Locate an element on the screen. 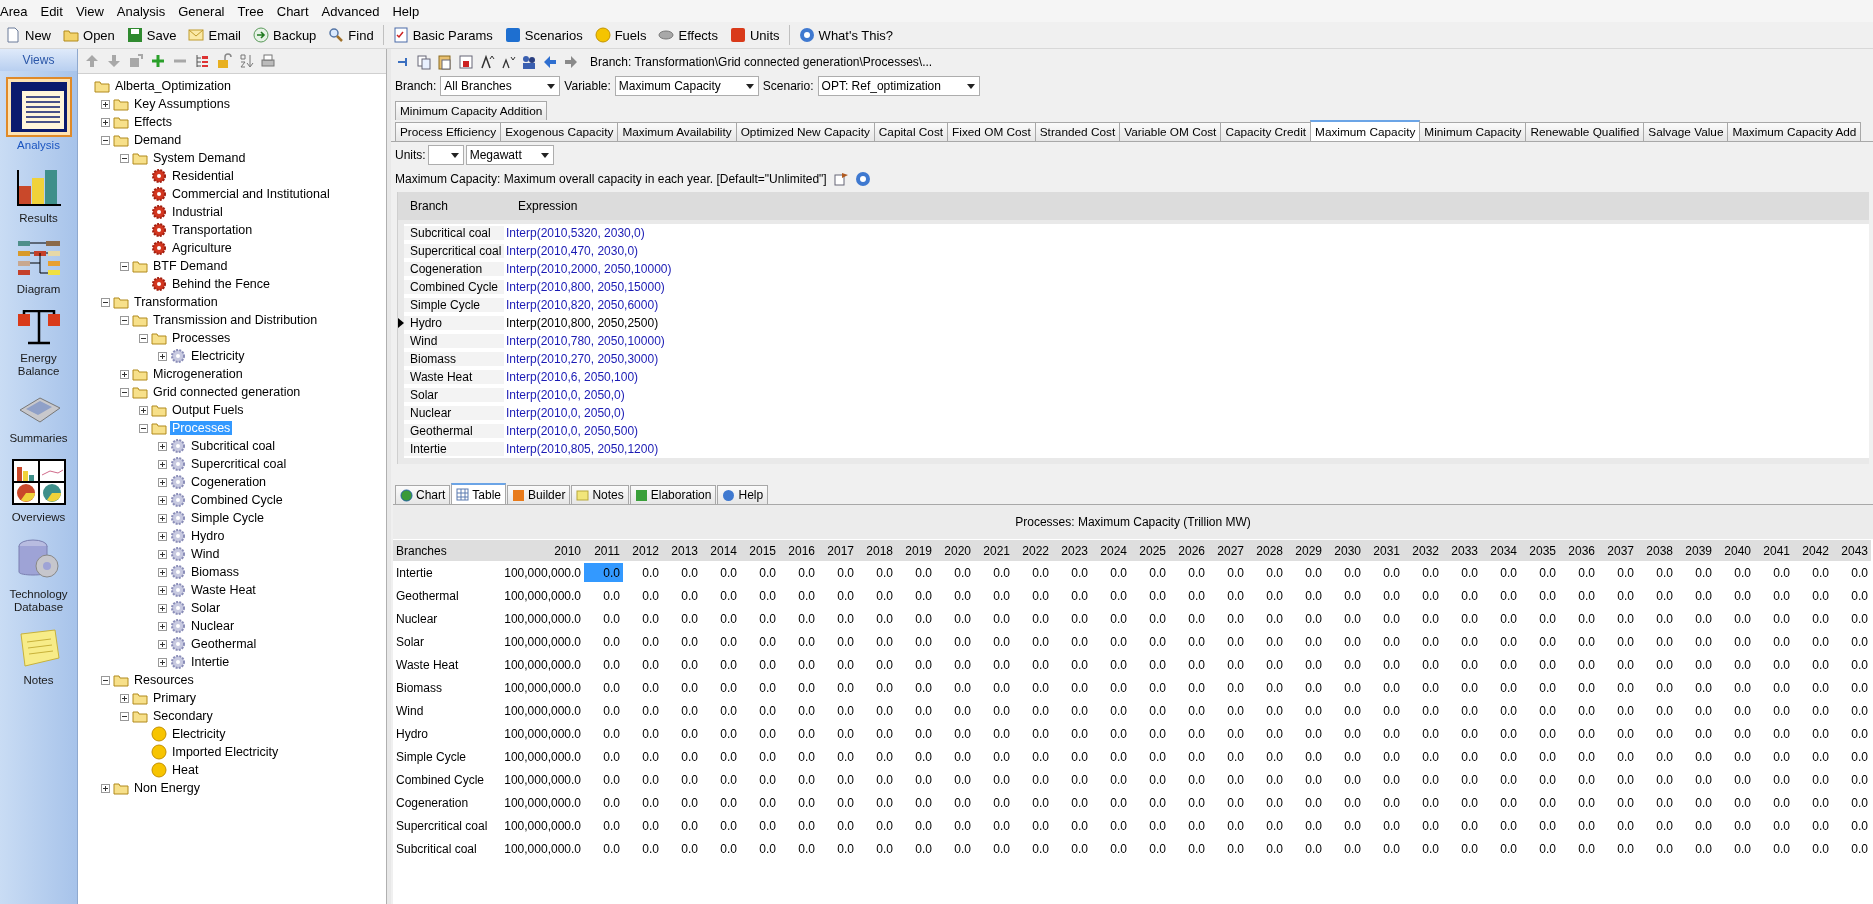  toolbar-button: What's This? is located at coordinates (846, 35).